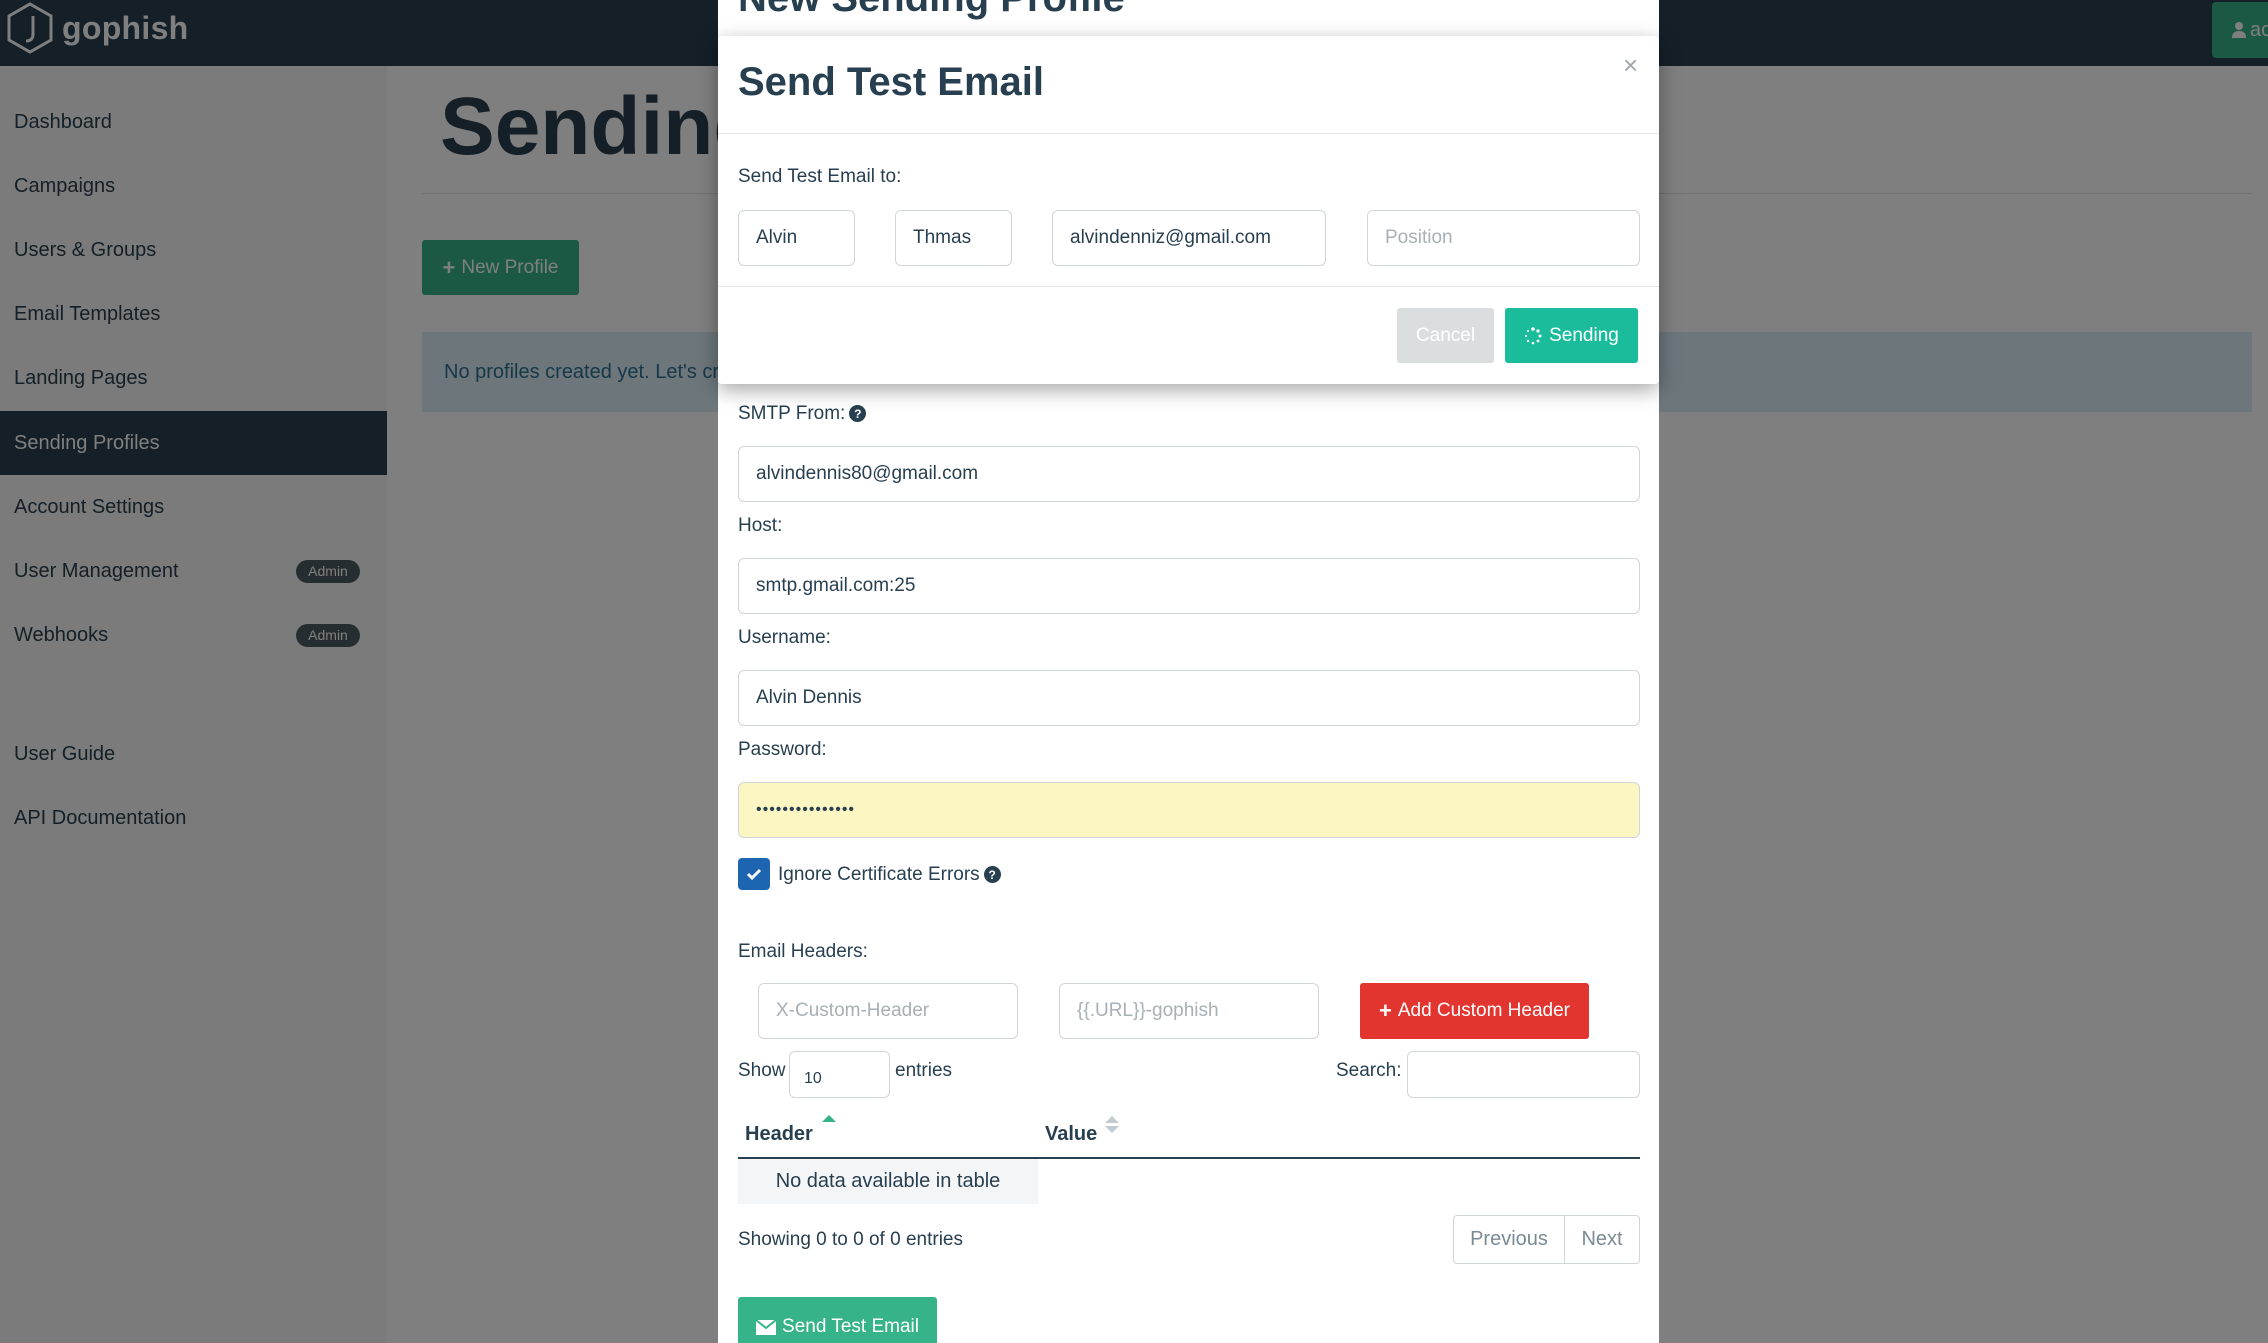  I want to click on add-custom-header-button: + Add Custom Header, so click(1474, 1011).